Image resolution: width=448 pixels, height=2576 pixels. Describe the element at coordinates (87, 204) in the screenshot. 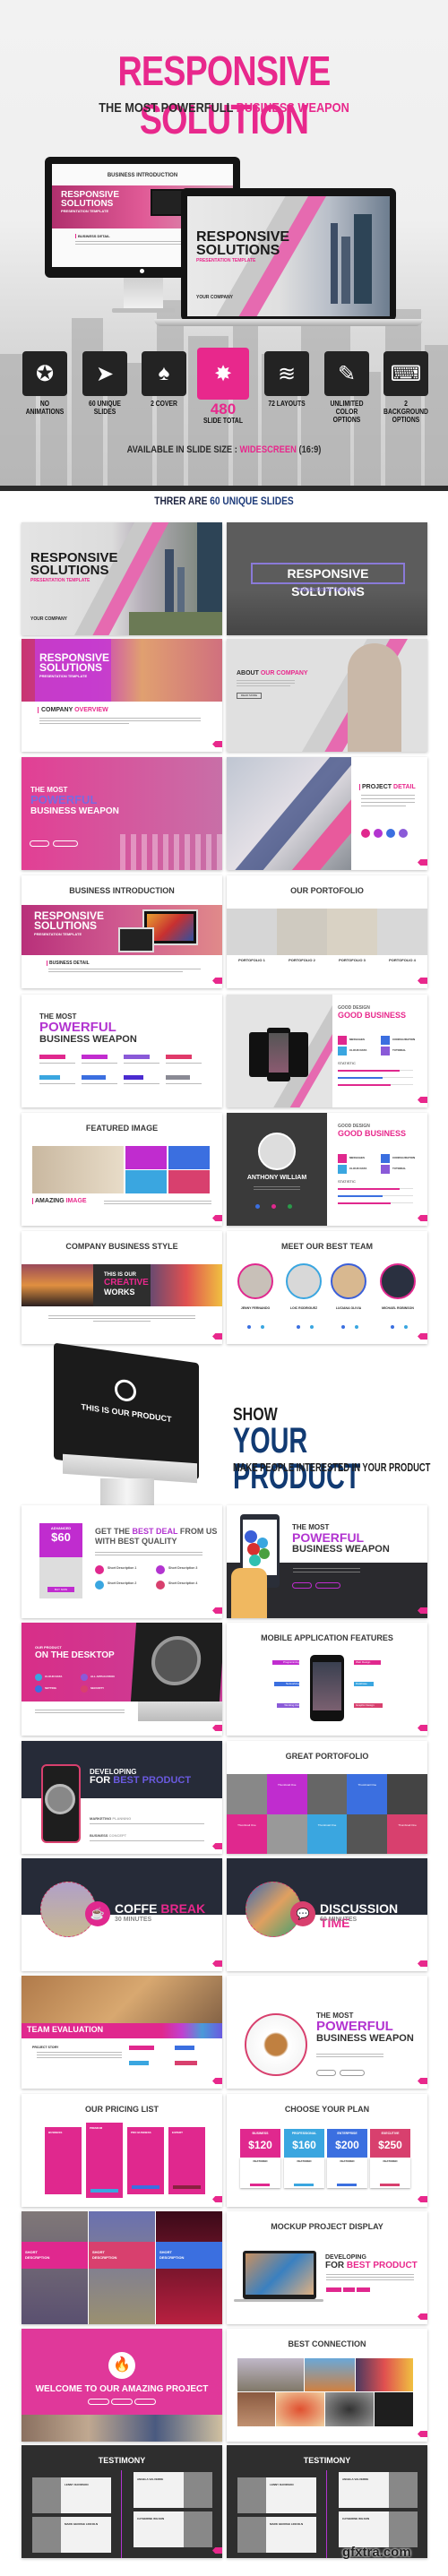

I see `monitor-title-2: SOLUTIONS` at that location.